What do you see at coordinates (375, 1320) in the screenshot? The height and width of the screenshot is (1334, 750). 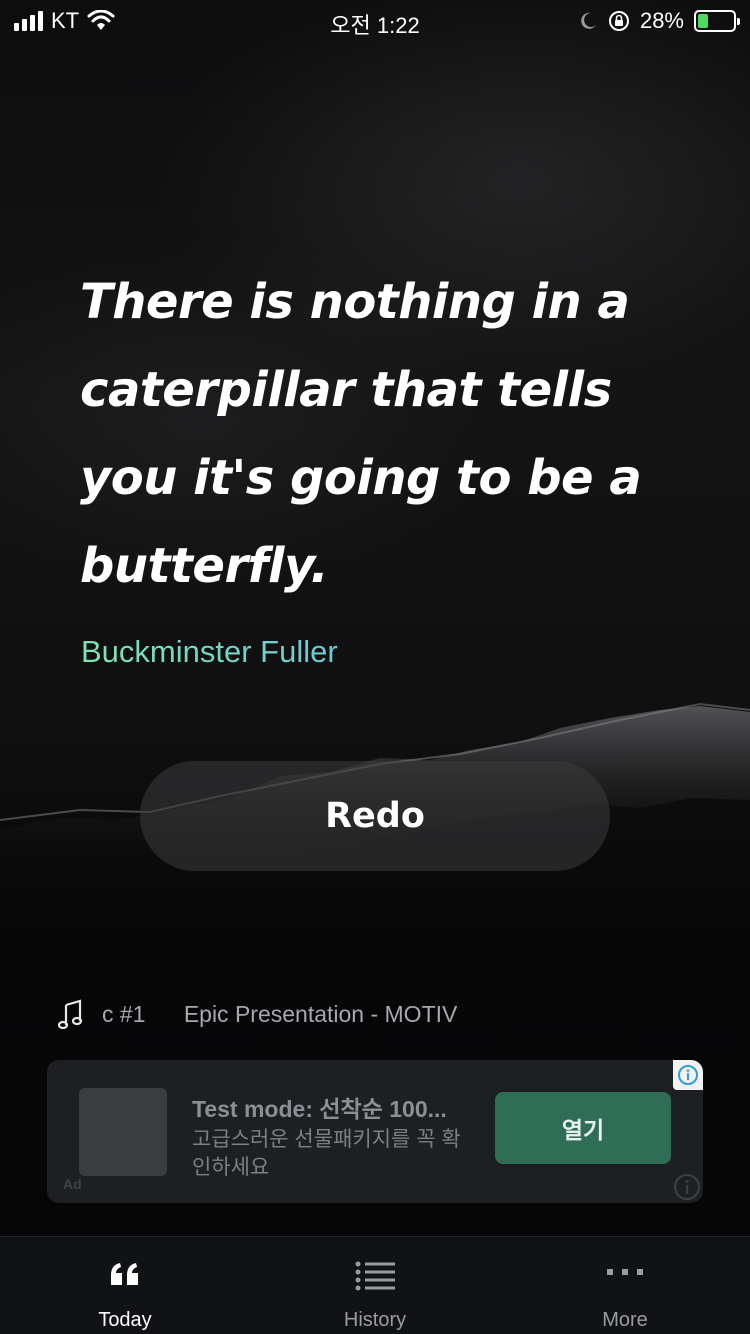 I see `tab-history-label: History` at bounding box center [375, 1320].